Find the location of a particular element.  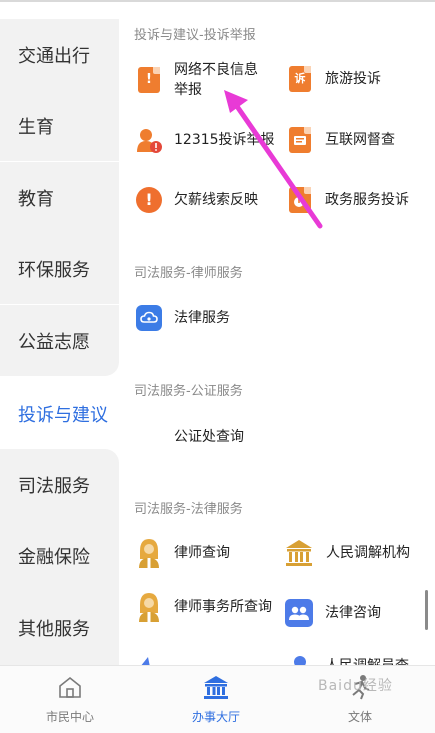

watermark: Baidu经验 is located at coordinates (355, 686).